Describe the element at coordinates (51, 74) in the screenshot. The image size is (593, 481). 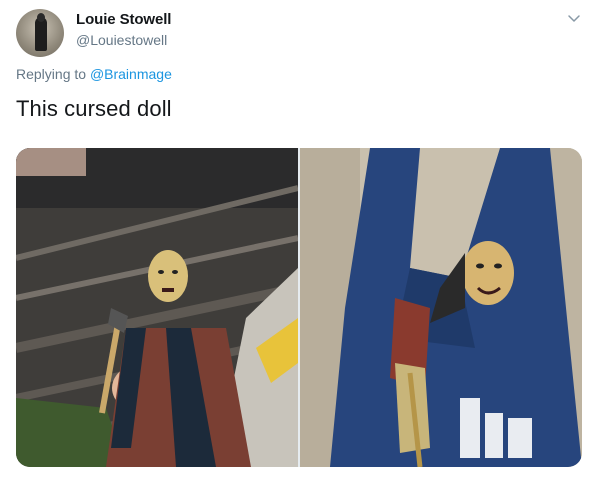
I see `reply-prefix: Replying to` at that location.